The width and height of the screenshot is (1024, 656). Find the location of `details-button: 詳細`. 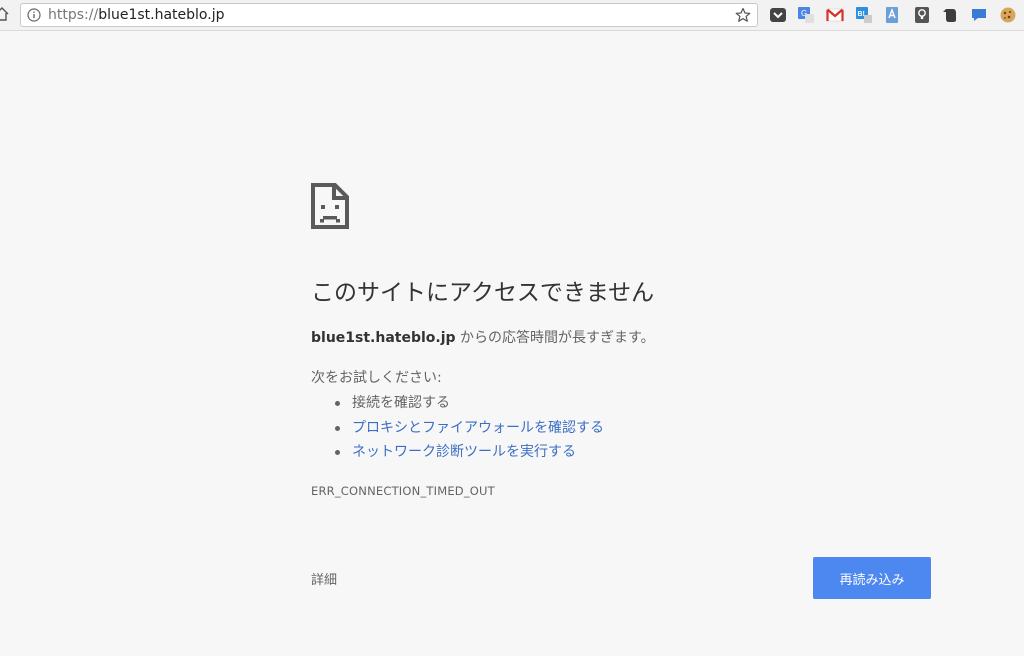

details-button: 詳細 is located at coordinates (324, 578).